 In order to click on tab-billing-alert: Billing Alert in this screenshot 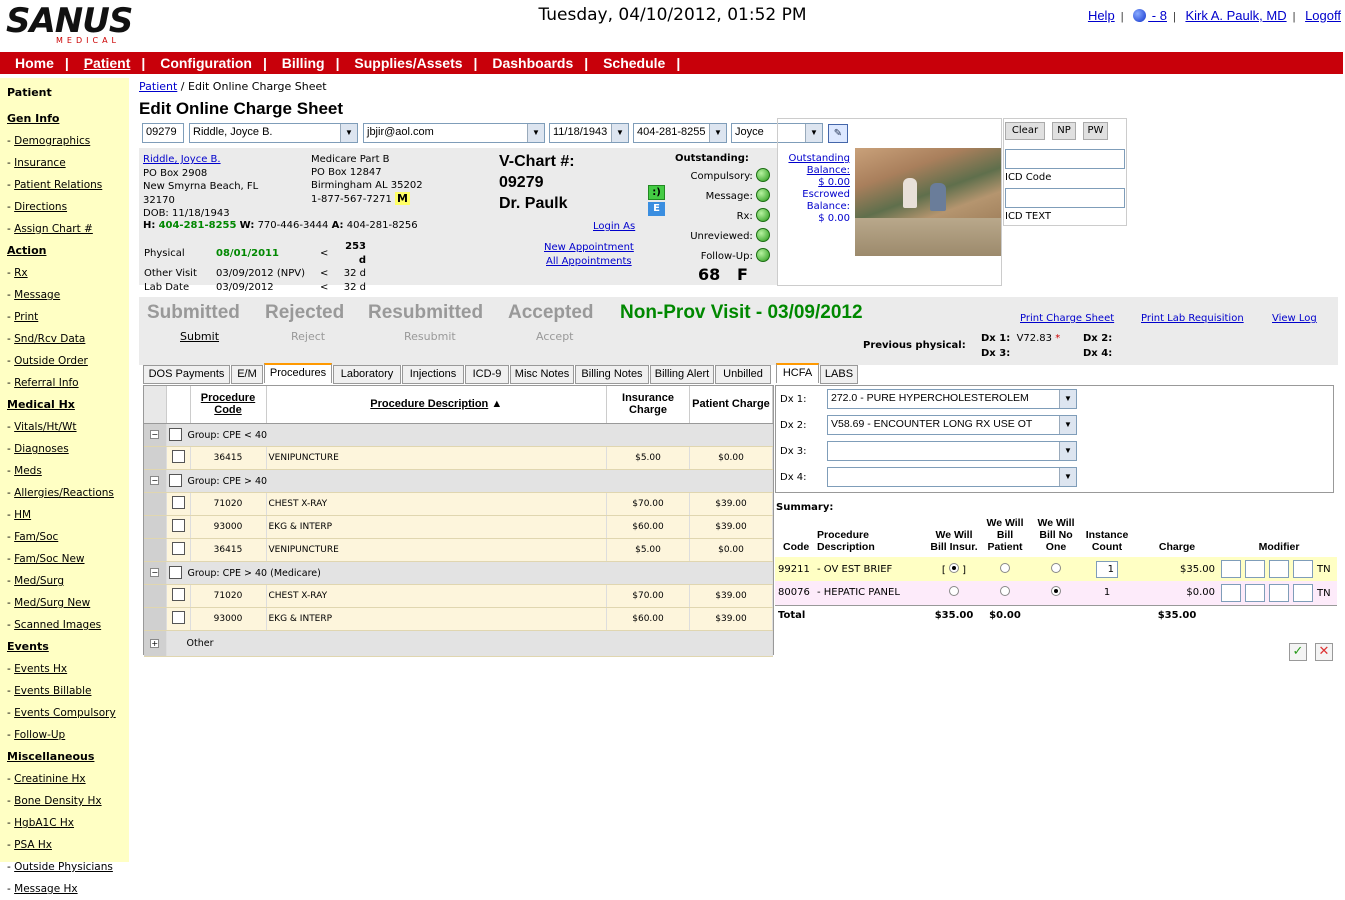, I will do `click(682, 374)`.